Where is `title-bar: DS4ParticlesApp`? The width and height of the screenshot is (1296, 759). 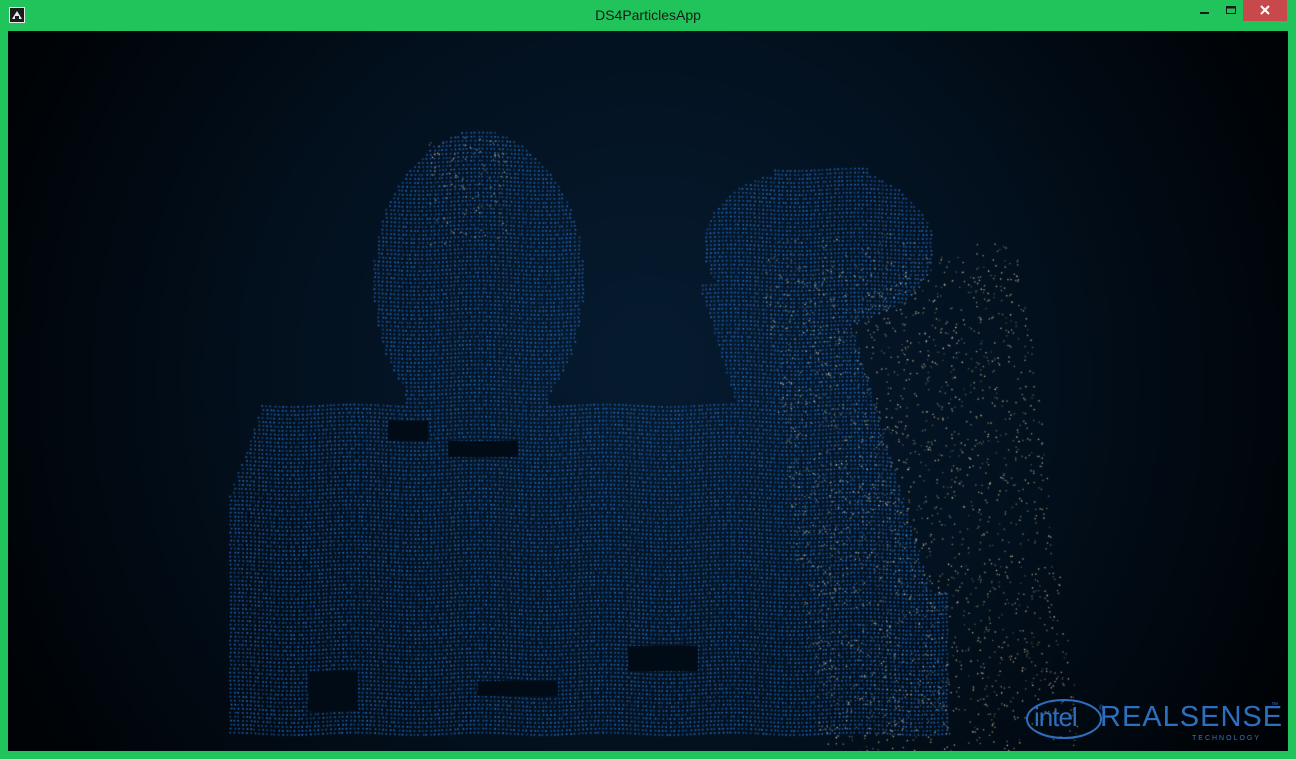 title-bar: DS4ParticlesApp is located at coordinates (648, 15).